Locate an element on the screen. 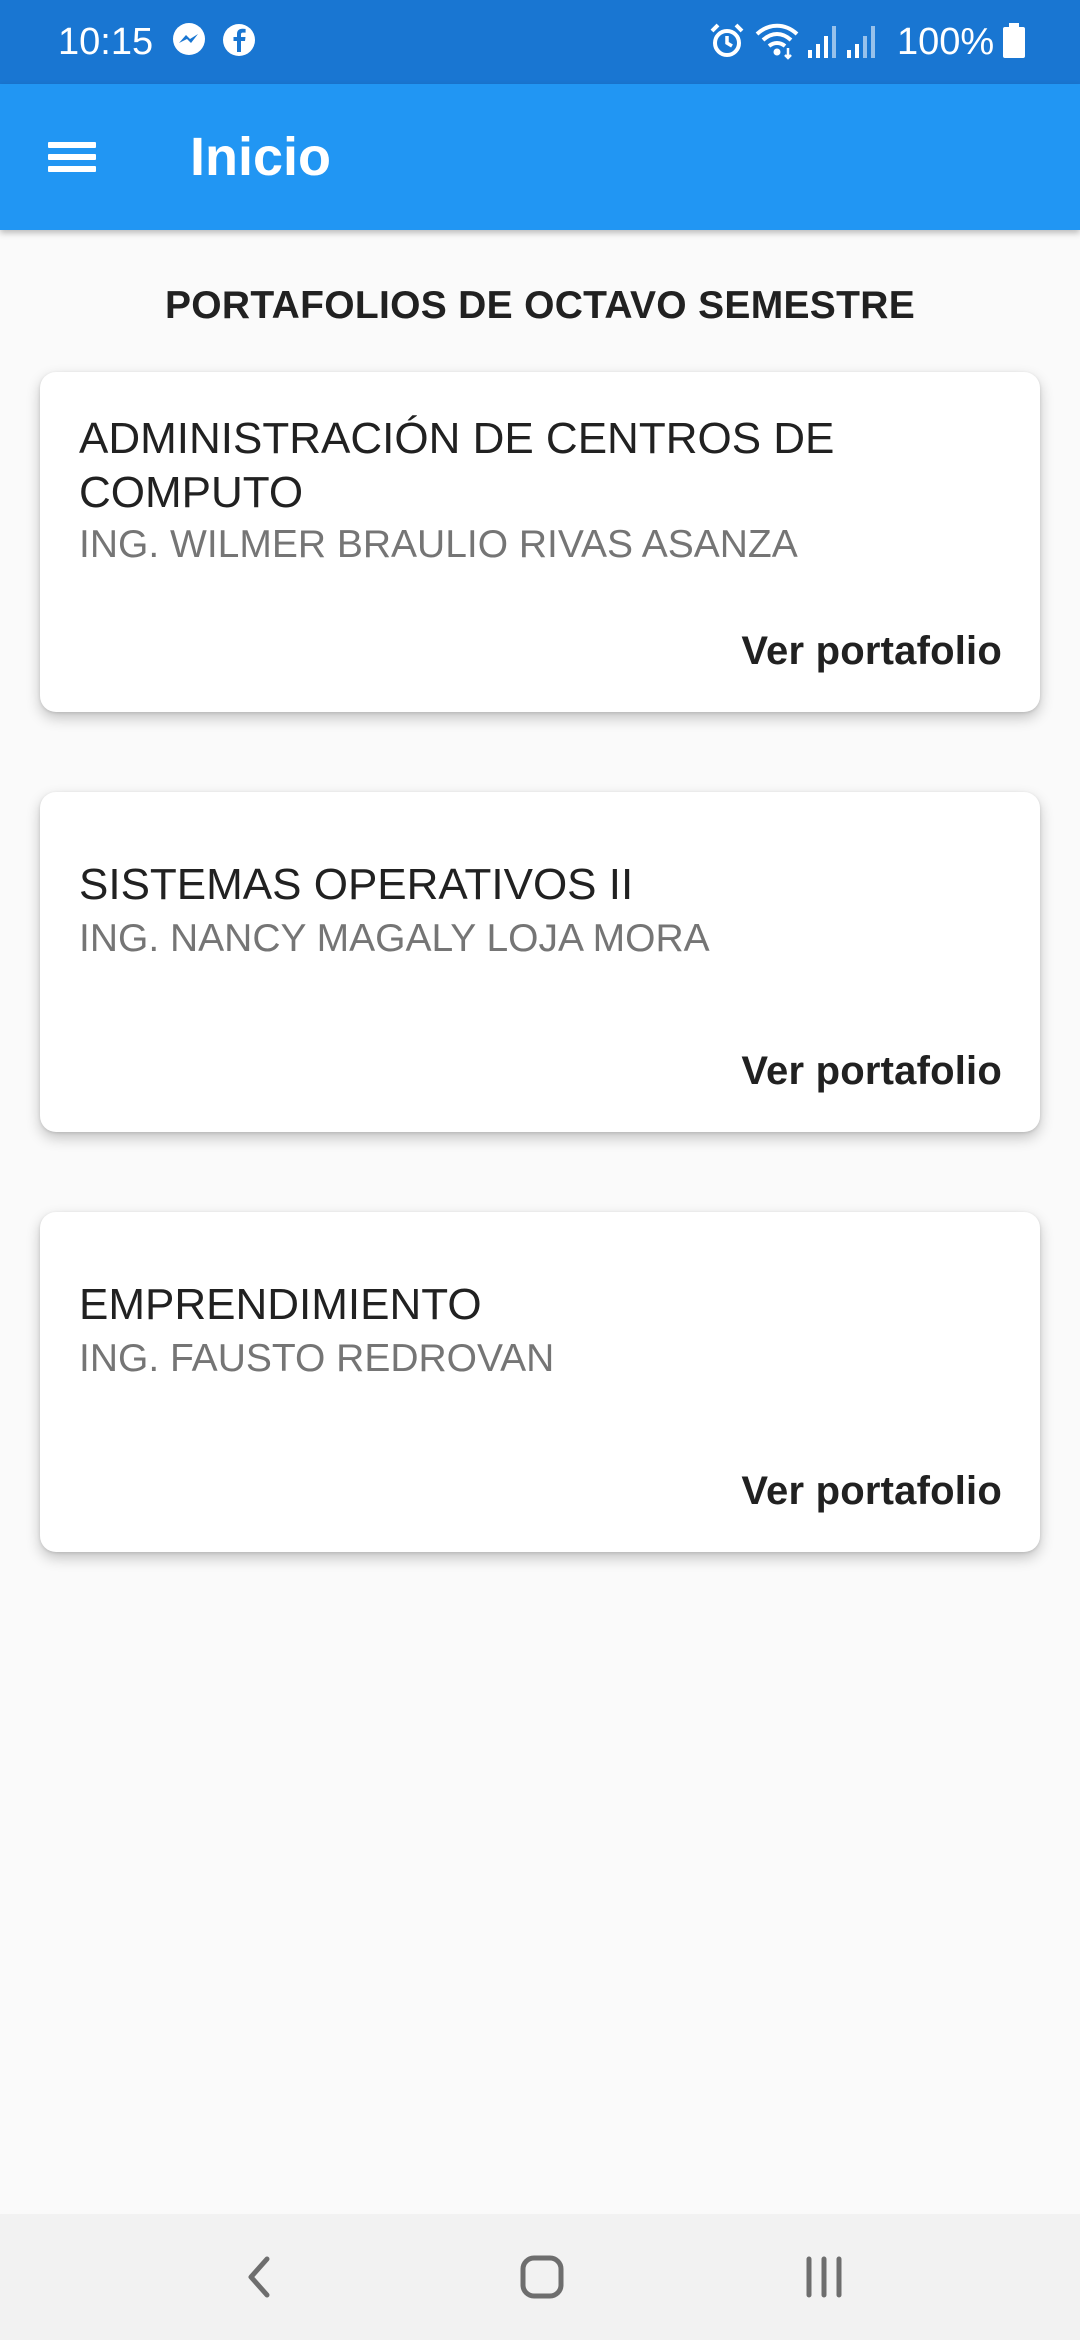 The height and width of the screenshot is (2340, 1080). home-icon is located at coordinates (542, 2277).